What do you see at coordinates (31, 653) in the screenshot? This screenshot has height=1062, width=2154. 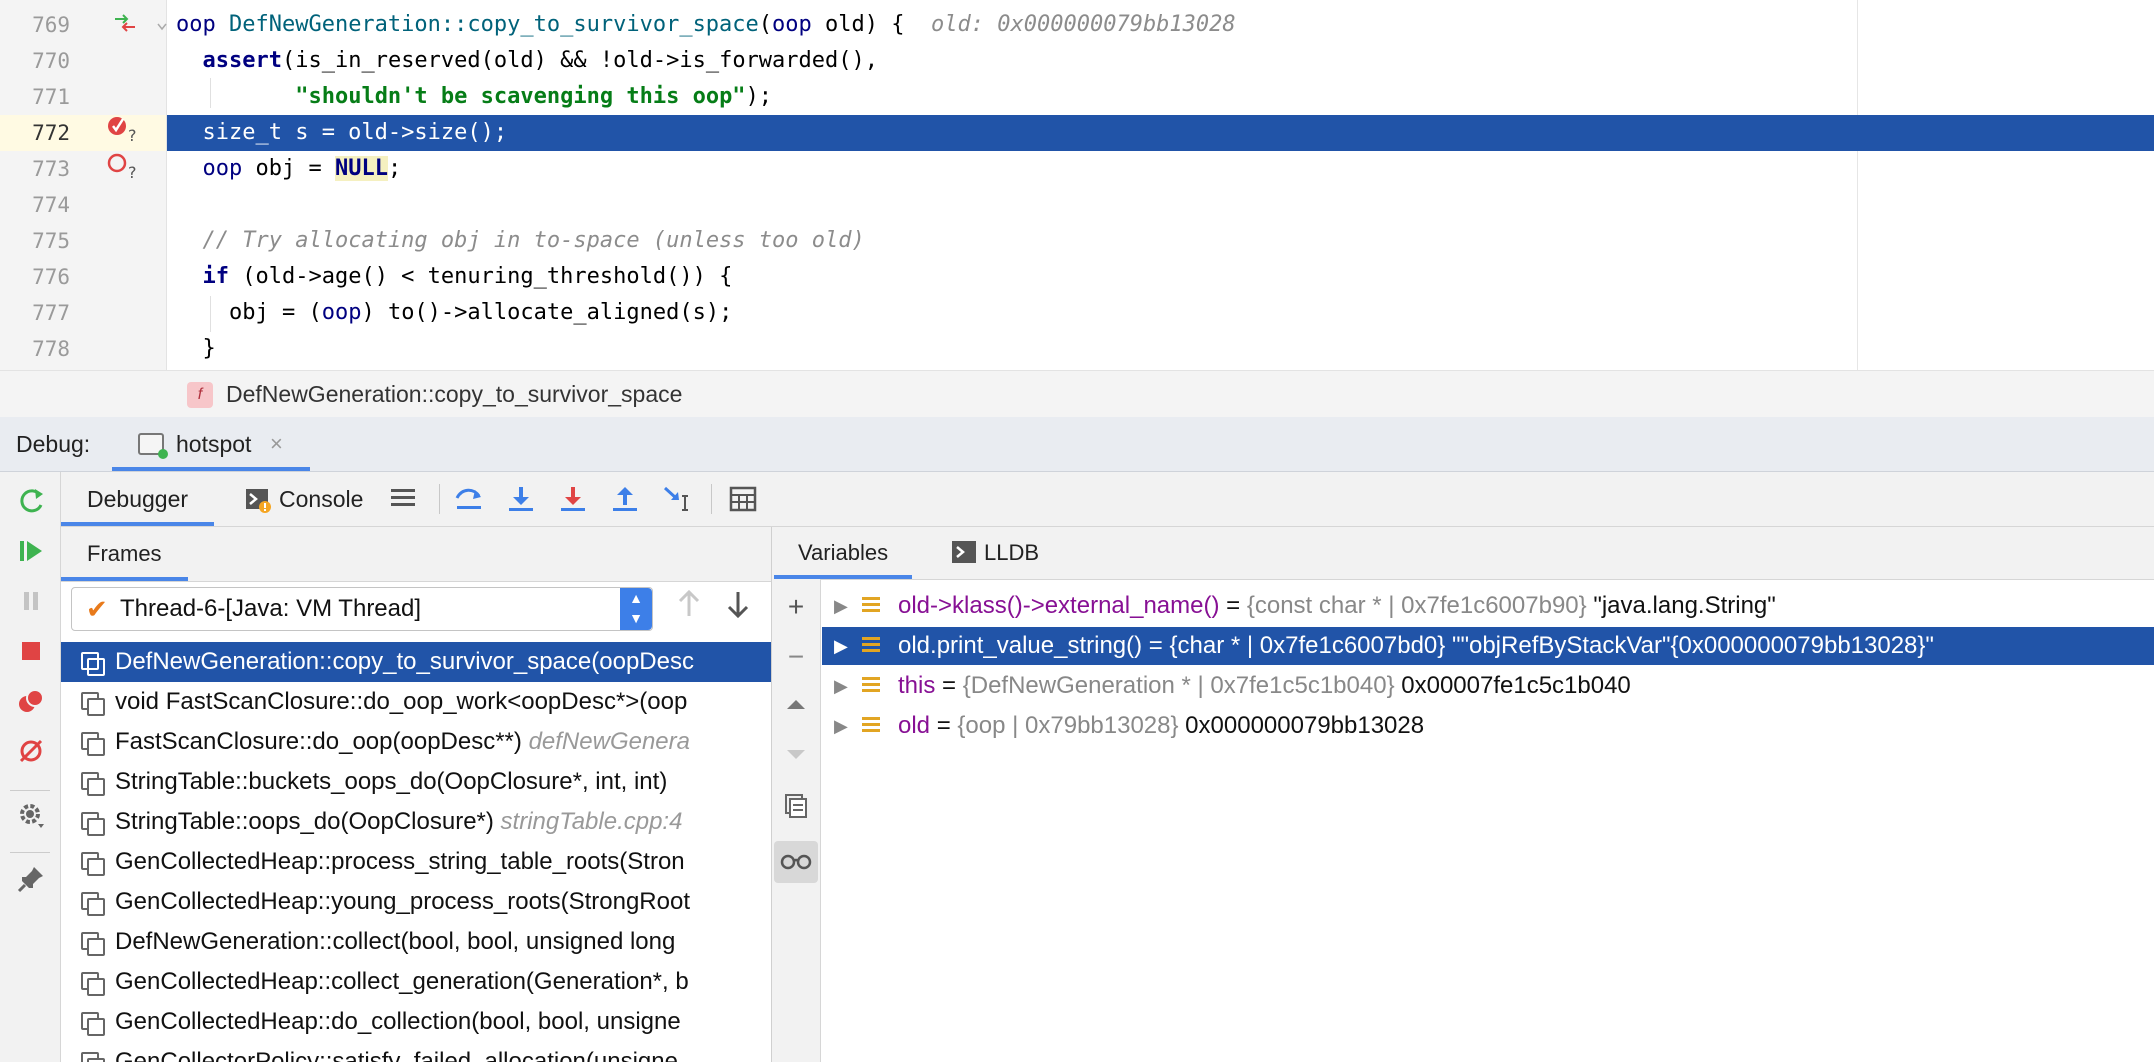 I see `stop-icon` at bounding box center [31, 653].